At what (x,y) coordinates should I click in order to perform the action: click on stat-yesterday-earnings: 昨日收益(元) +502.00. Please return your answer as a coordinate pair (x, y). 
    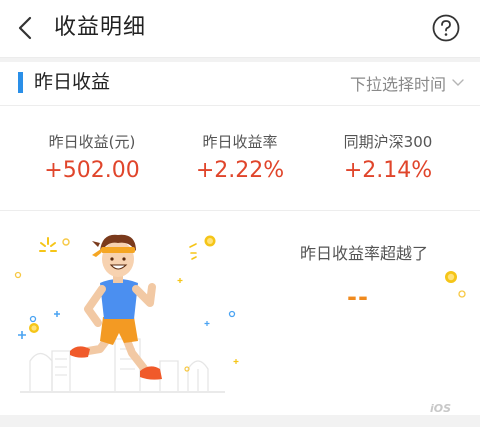
    Looking at the image, I should click on (92, 159).